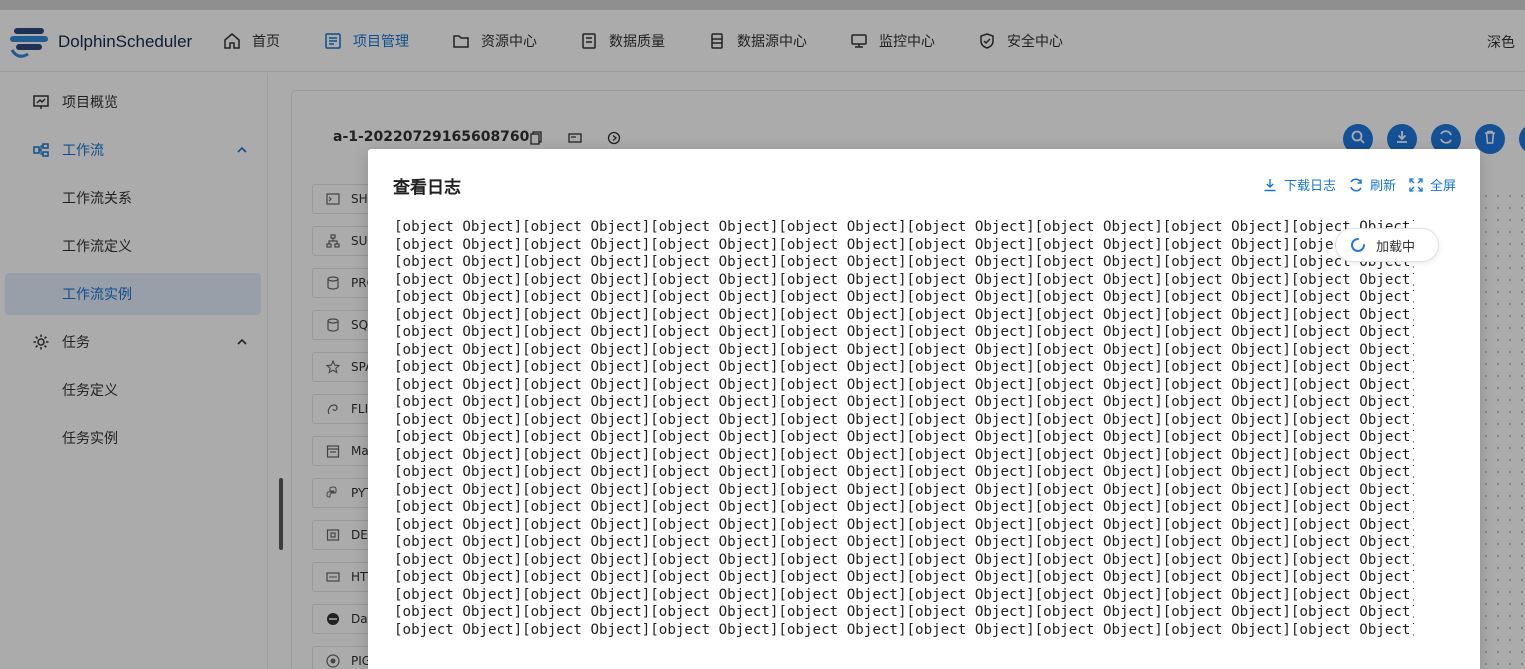 The width and height of the screenshot is (1525, 669). I want to click on refresh-icon, so click(1356, 185).